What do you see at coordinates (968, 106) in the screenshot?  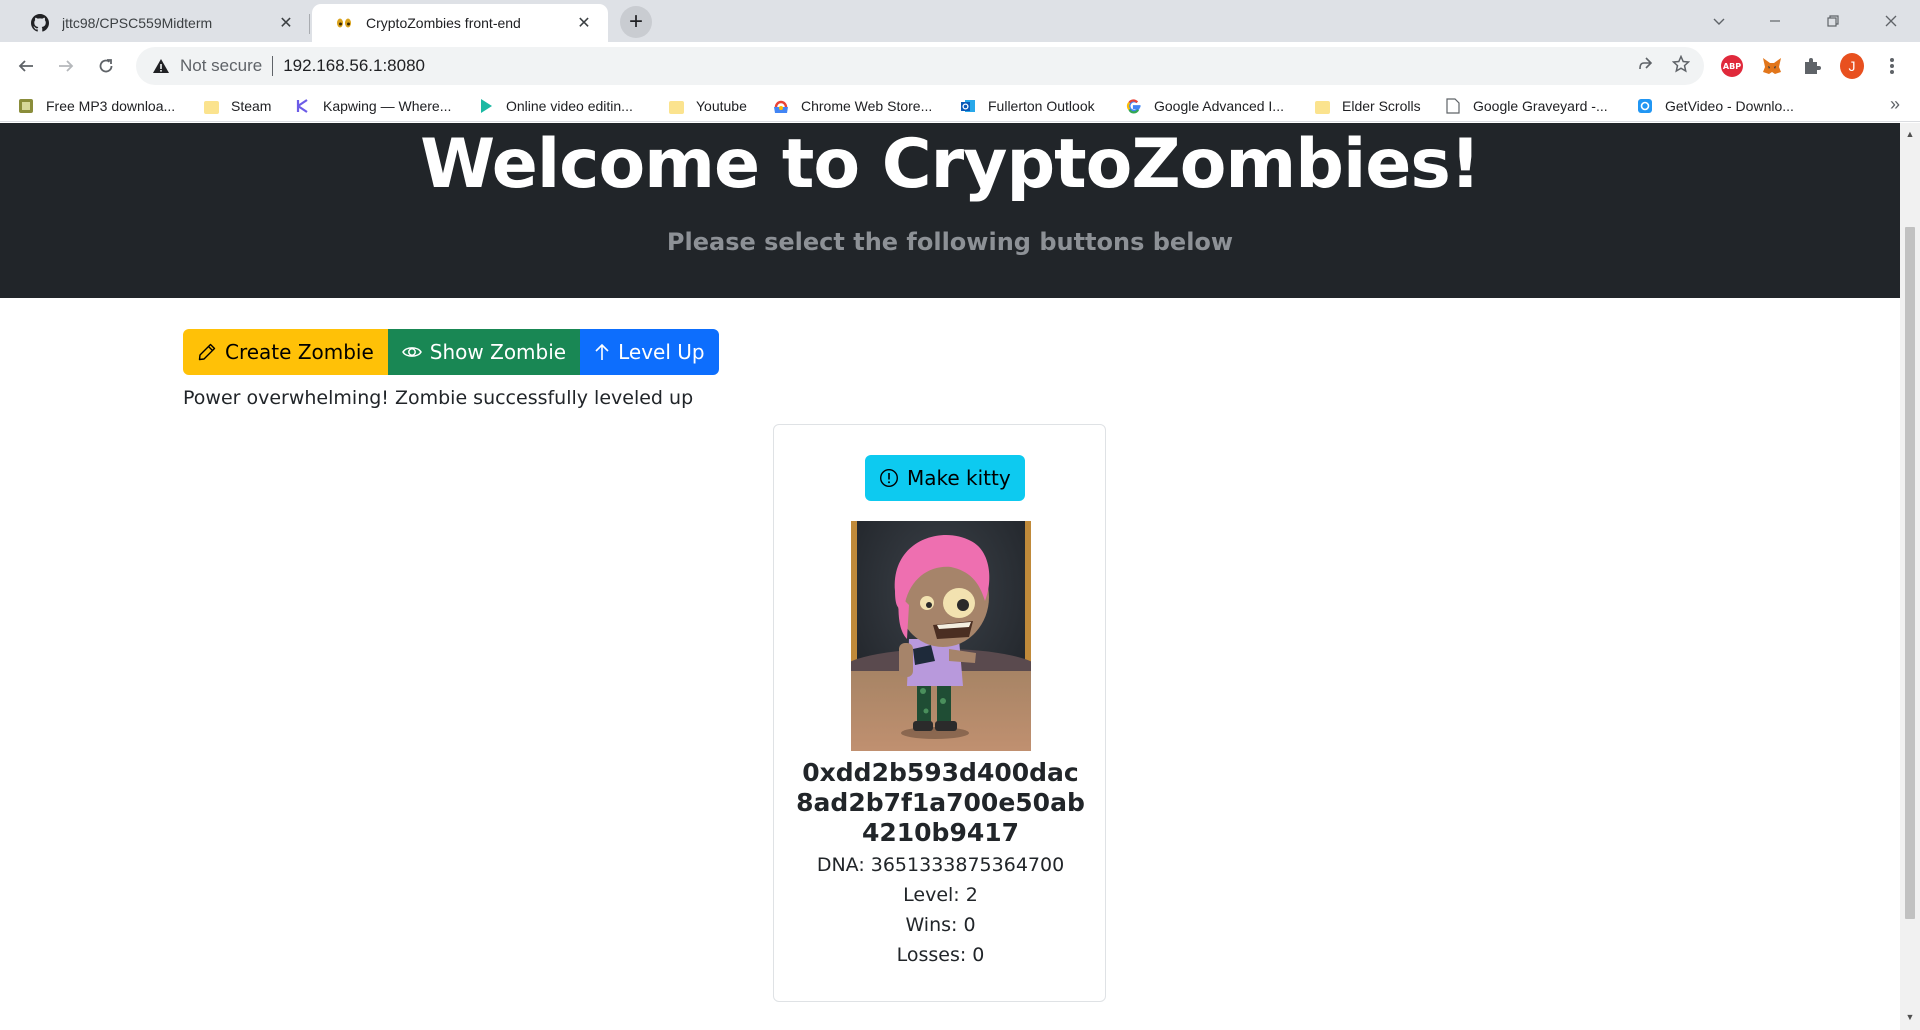 I see `outlook-icon` at bounding box center [968, 106].